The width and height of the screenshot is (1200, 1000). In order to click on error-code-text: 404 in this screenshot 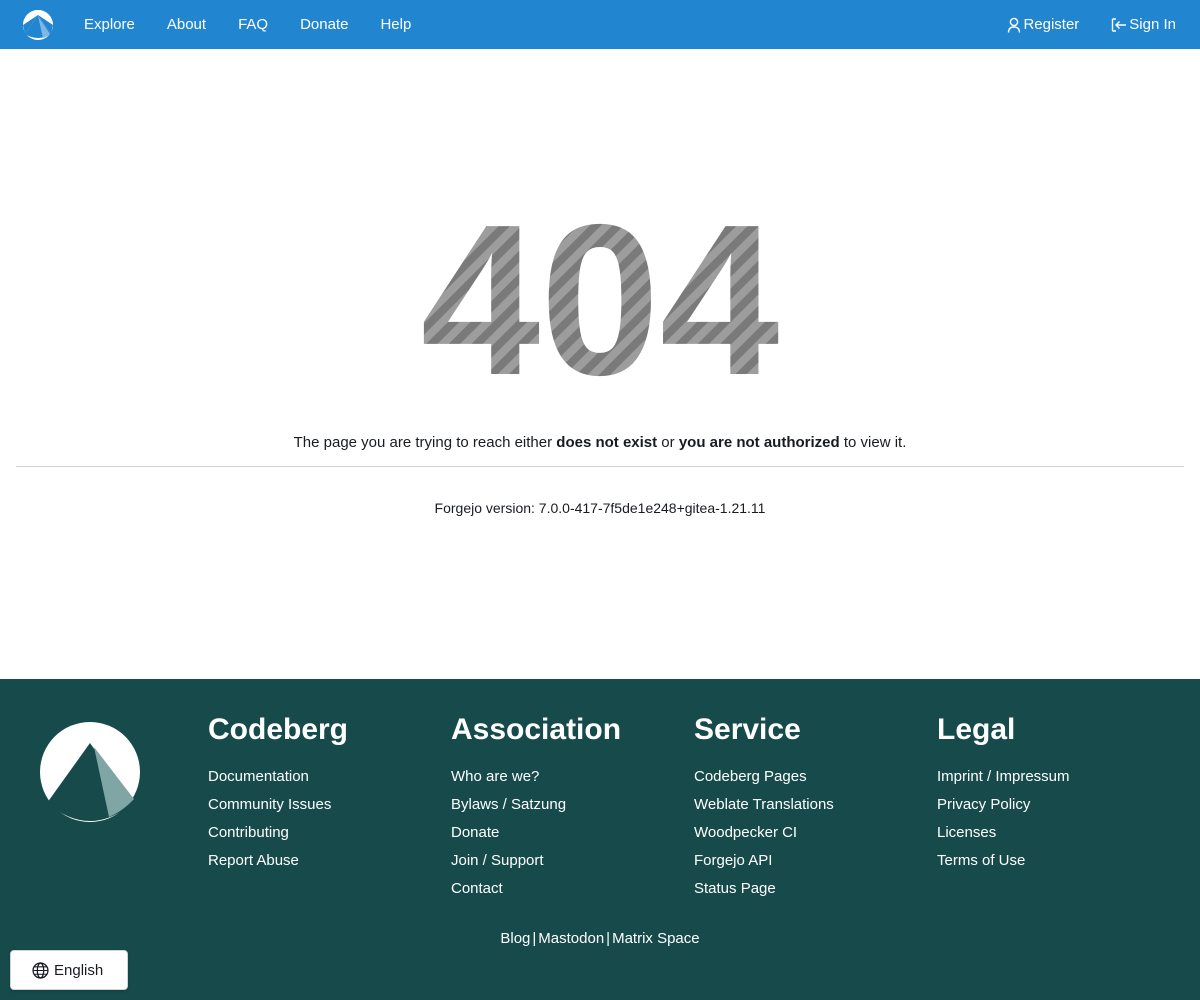, I will do `click(600, 284)`.